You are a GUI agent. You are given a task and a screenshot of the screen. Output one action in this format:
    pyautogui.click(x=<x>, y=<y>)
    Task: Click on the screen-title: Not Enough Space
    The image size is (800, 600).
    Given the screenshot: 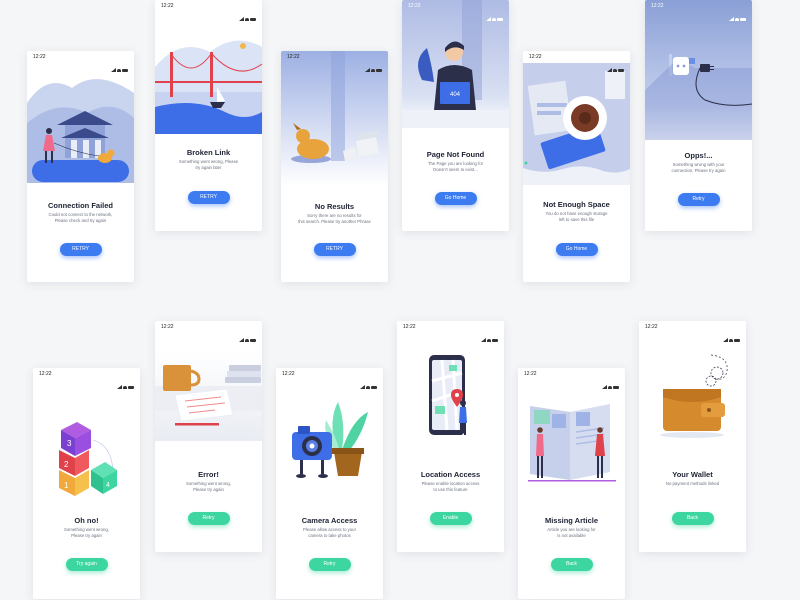 What is the action you would take?
    pyautogui.click(x=576, y=204)
    